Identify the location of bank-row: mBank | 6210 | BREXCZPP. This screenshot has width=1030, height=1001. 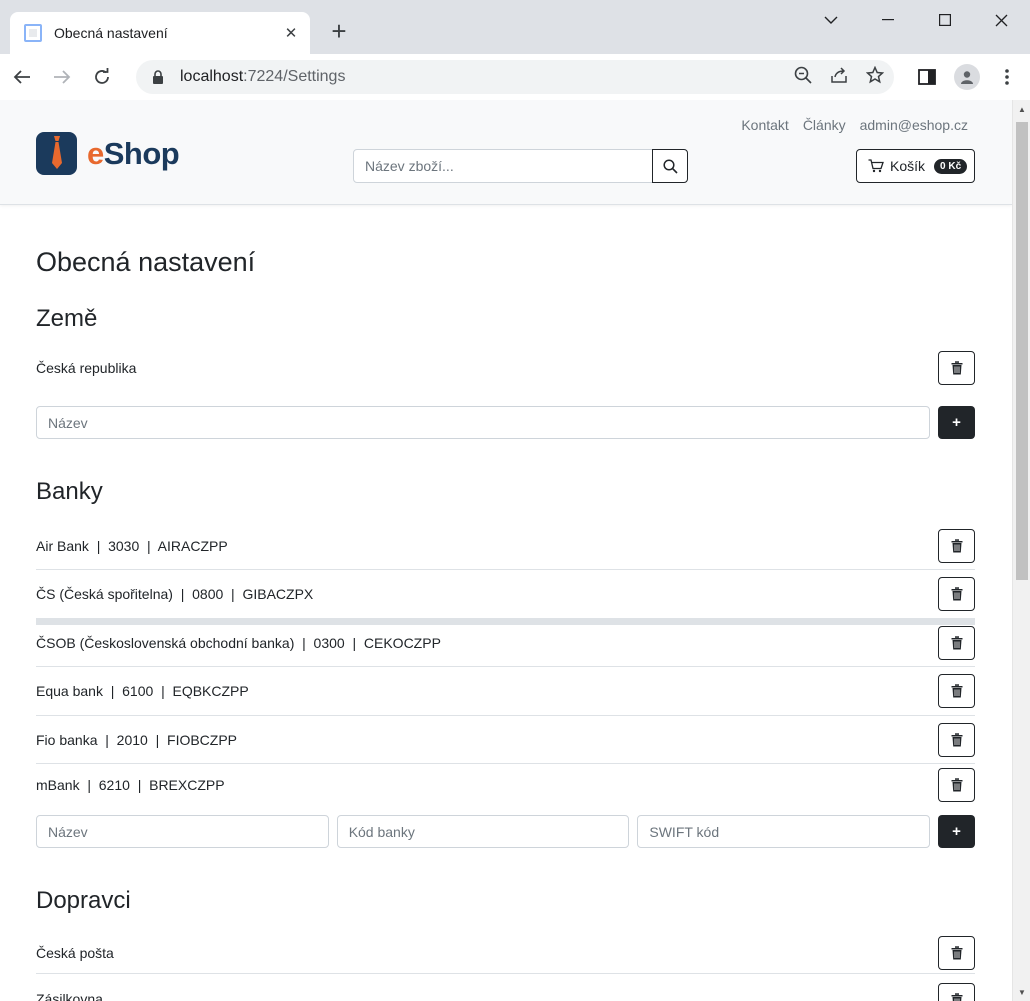
(505, 784).